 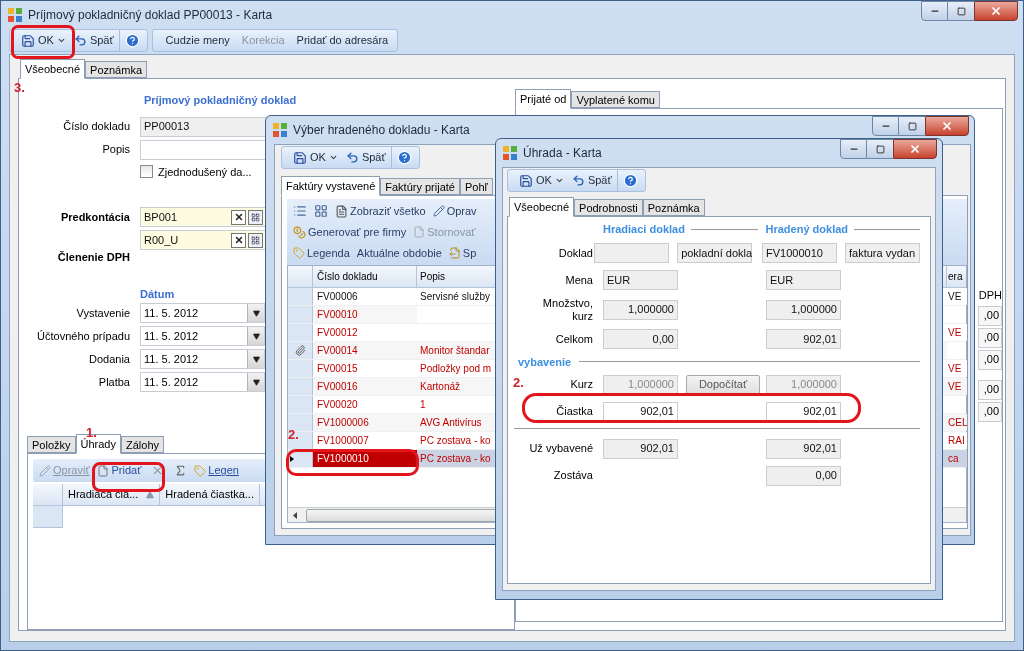 What do you see at coordinates (280, 130) in the screenshot?
I see `app-icon` at bounding box center [280, 130].